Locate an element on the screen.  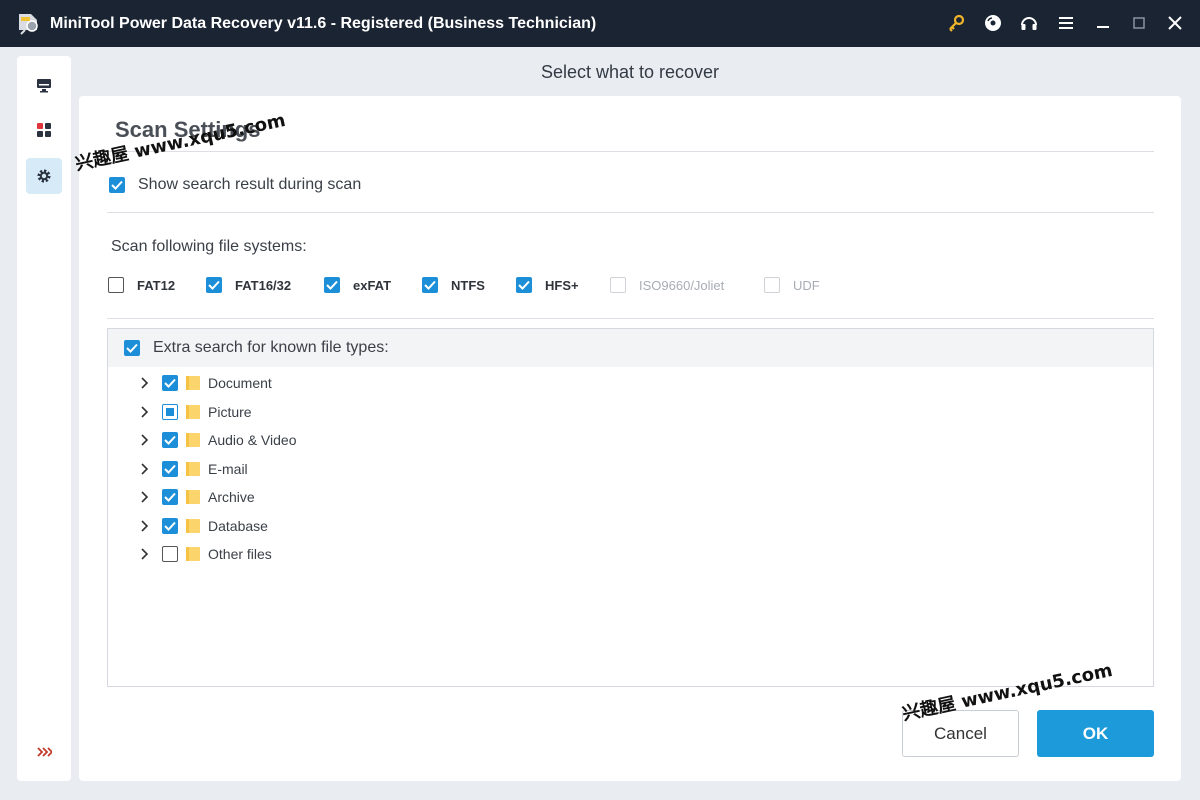
menu-icon is located at coordinates (1067, 23).